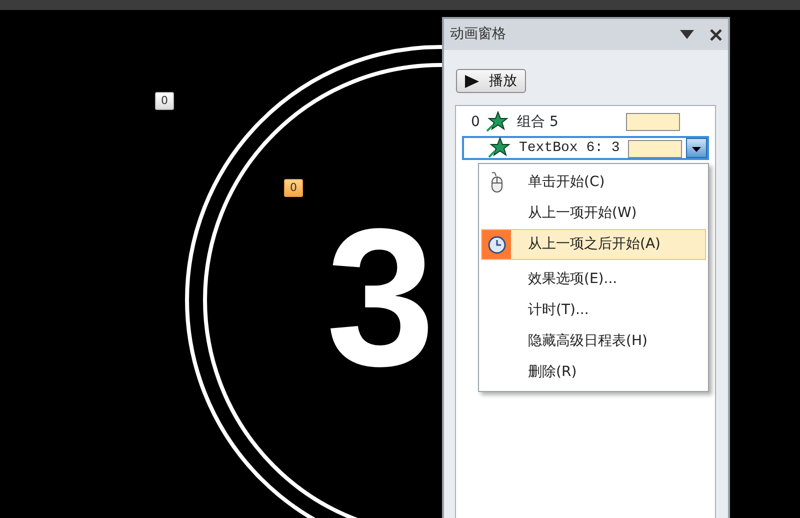 The height and width of the screenshot is (518, 800). Describe the element at coordinates (593, 244) in the screenshot. I see `menu-item: 从上一项之后开始(A)` at that location.